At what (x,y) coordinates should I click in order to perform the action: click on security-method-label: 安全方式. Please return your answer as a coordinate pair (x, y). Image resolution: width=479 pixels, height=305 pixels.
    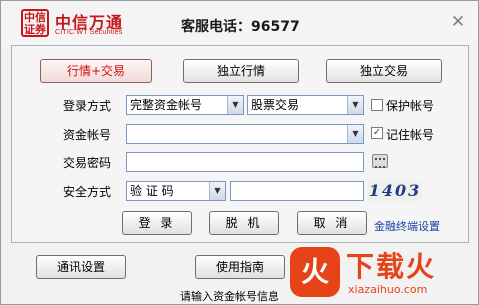
    Looking at the image, I should click on (87, 192).